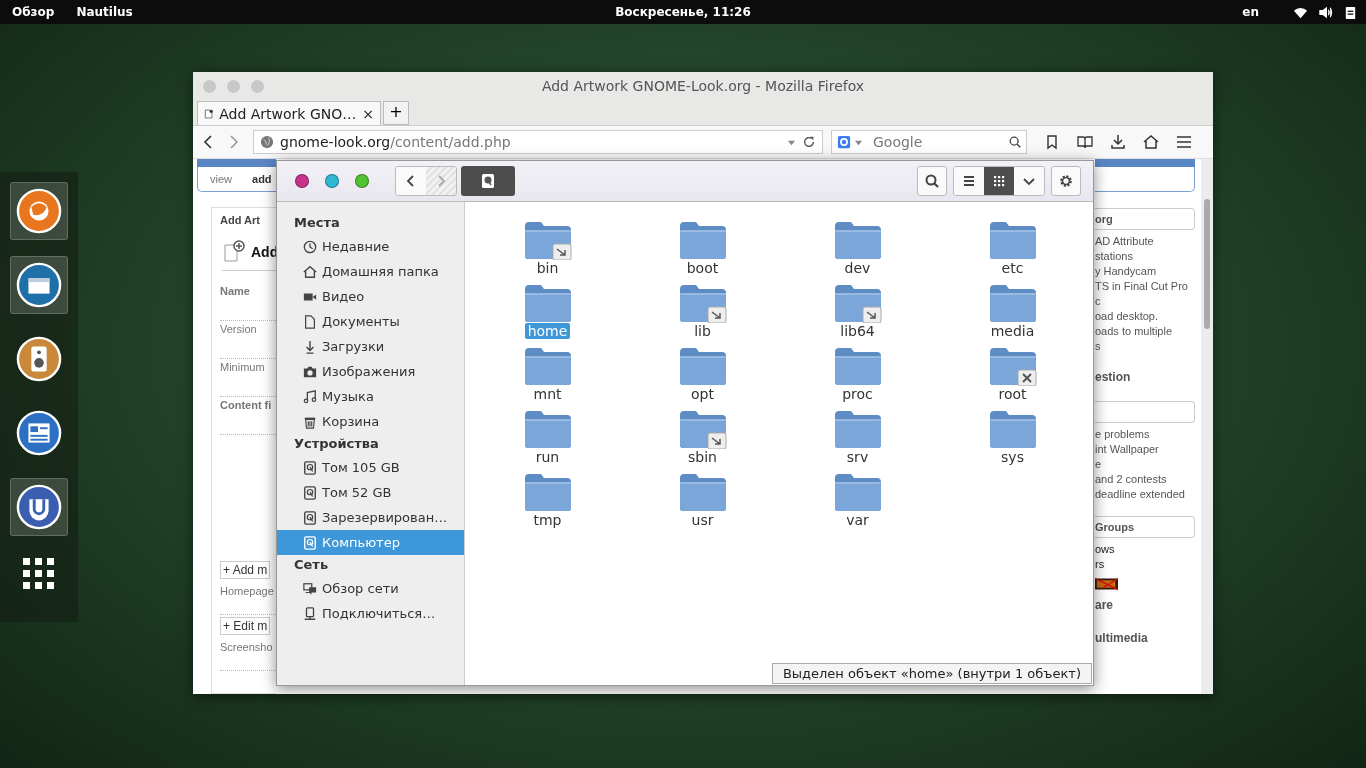 This screenshot has height=768, width=1366. What do you see at coordinates (1085, 142) in the screenshot?
I see `book-icon` at bounding box center [1085, 142].